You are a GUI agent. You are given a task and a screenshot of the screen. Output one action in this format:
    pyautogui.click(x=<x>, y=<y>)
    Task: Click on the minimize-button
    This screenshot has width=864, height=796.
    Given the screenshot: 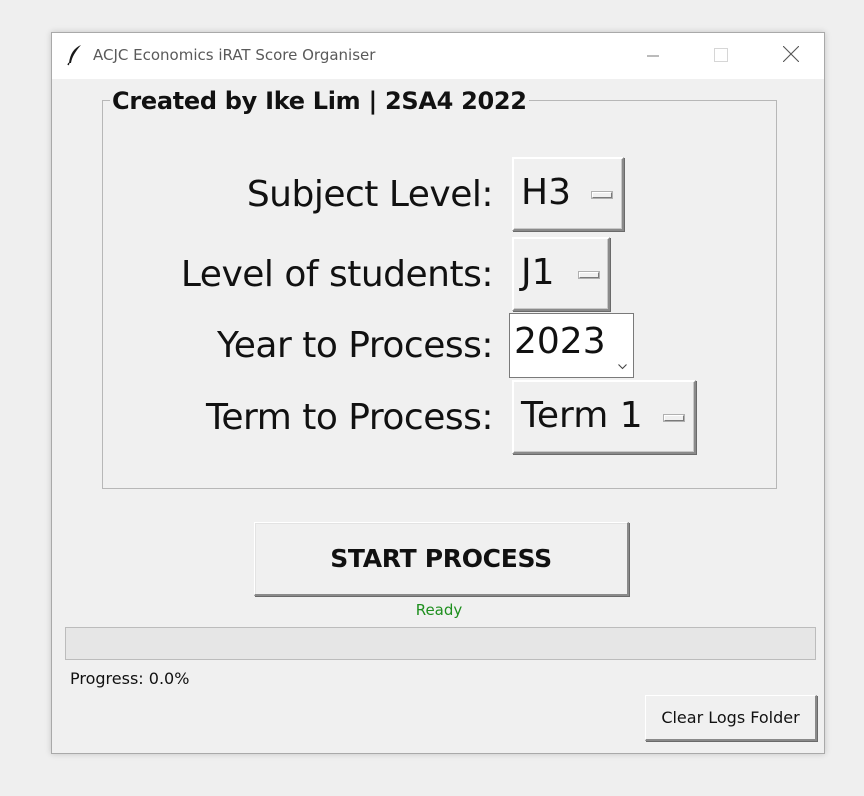 What is the action you would take?
    pyautogui.click(x=653, y=56)
    